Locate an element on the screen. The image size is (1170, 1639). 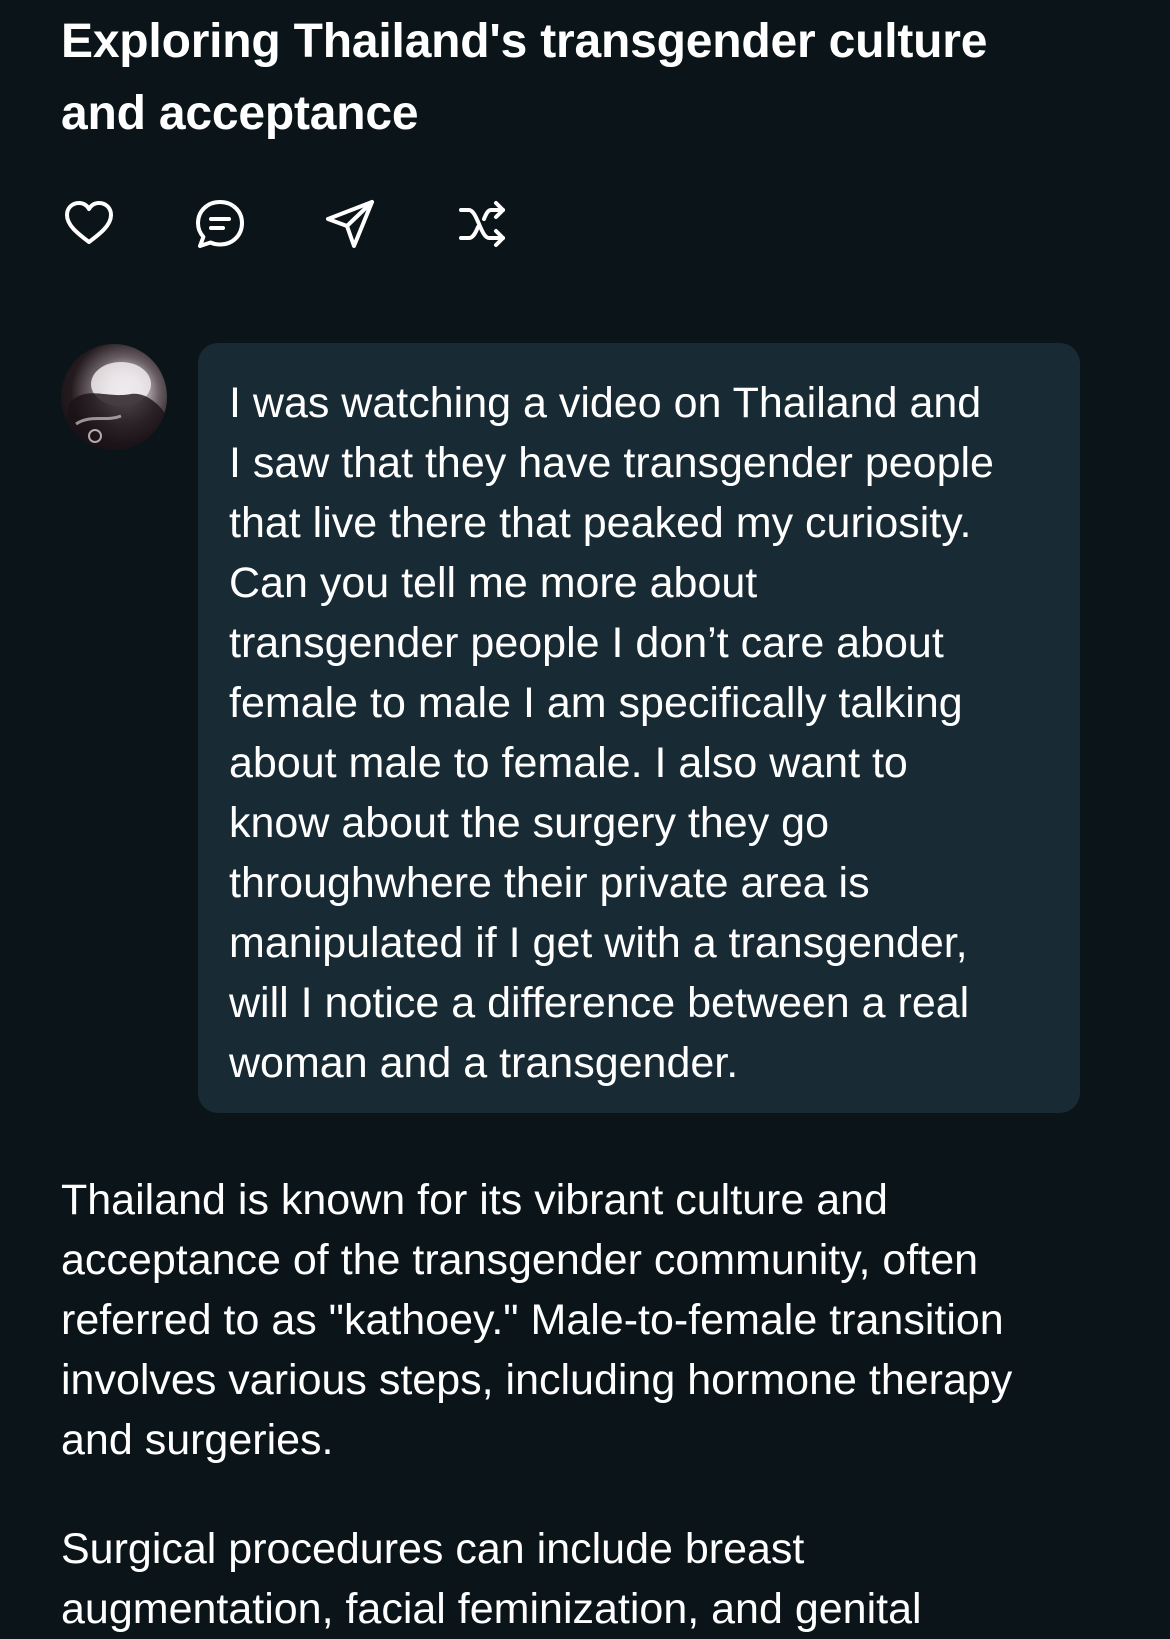
comment-icon is located at coordinates (220, 224).